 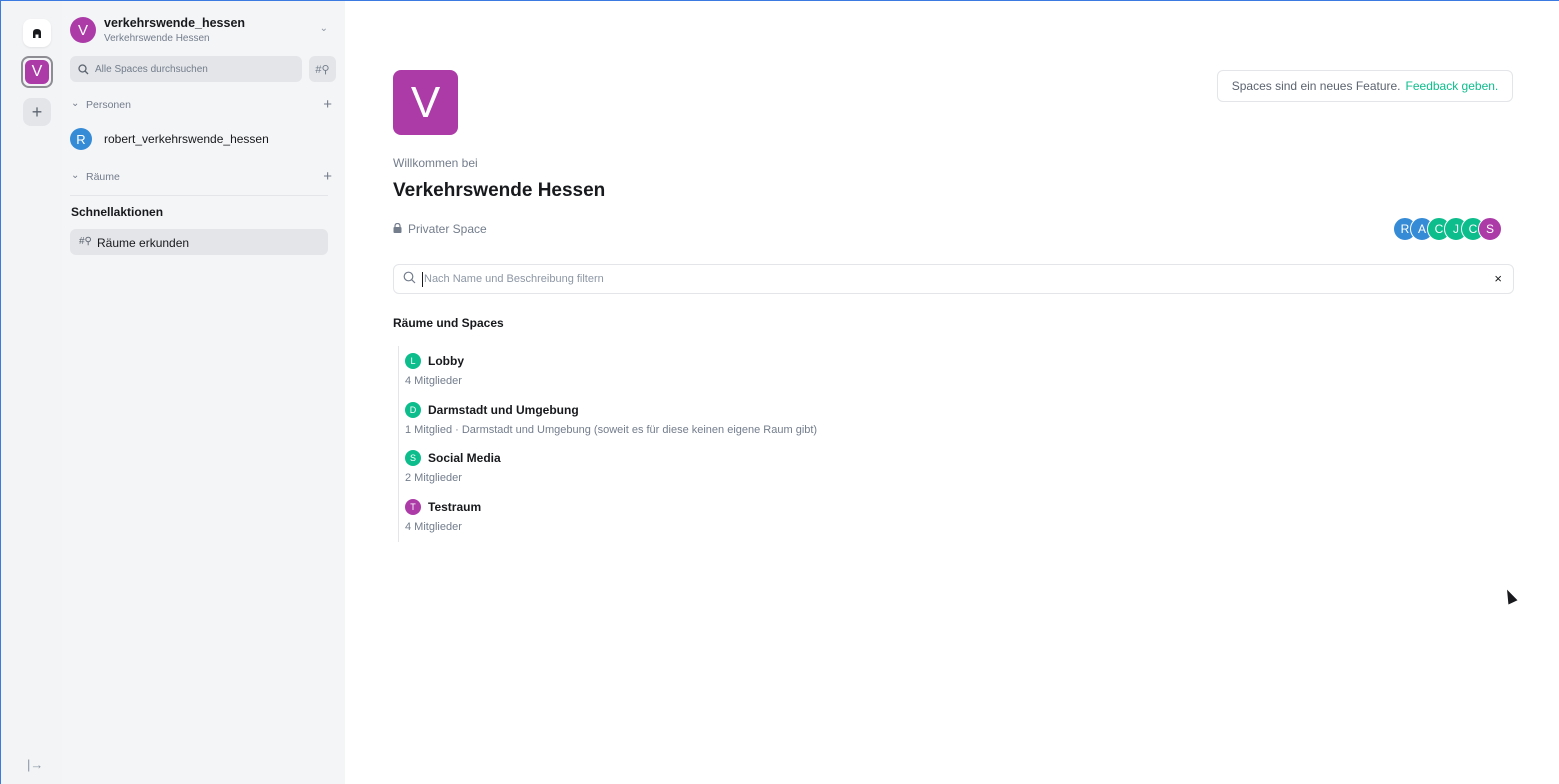 I want to click on room-filter-input: Nach Name und Beschreibung filtern ×, so click(x=953, y=279).